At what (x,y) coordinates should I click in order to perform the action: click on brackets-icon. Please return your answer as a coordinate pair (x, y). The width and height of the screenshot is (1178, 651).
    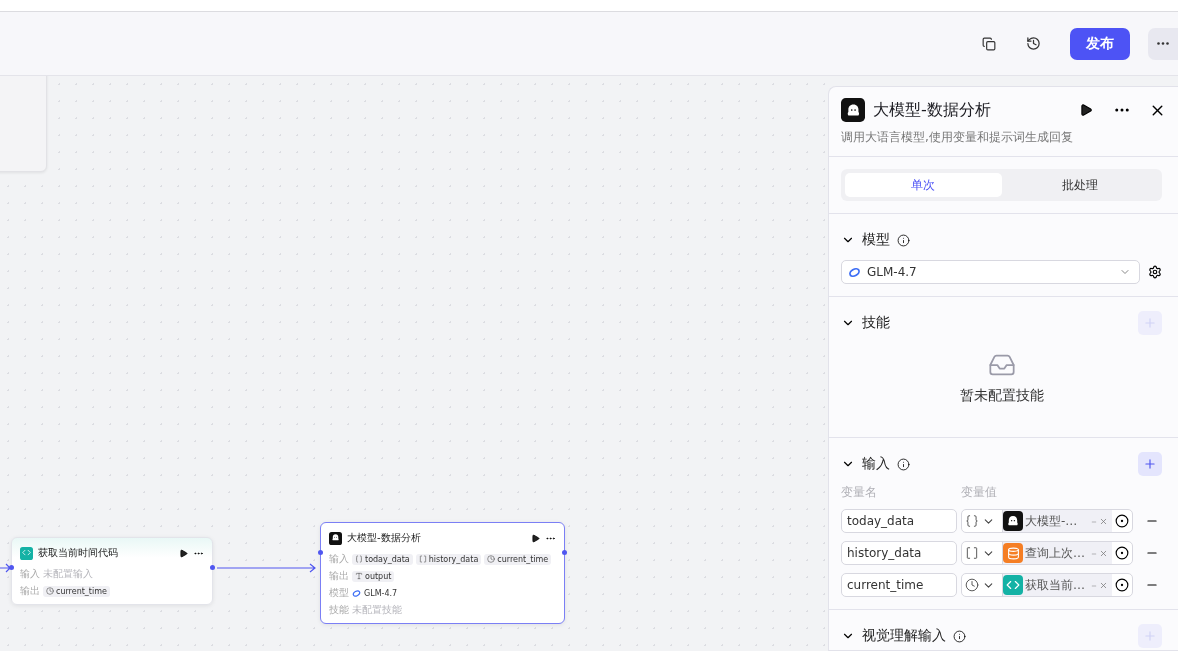
    Looking at the image, I should click on (422, 559).